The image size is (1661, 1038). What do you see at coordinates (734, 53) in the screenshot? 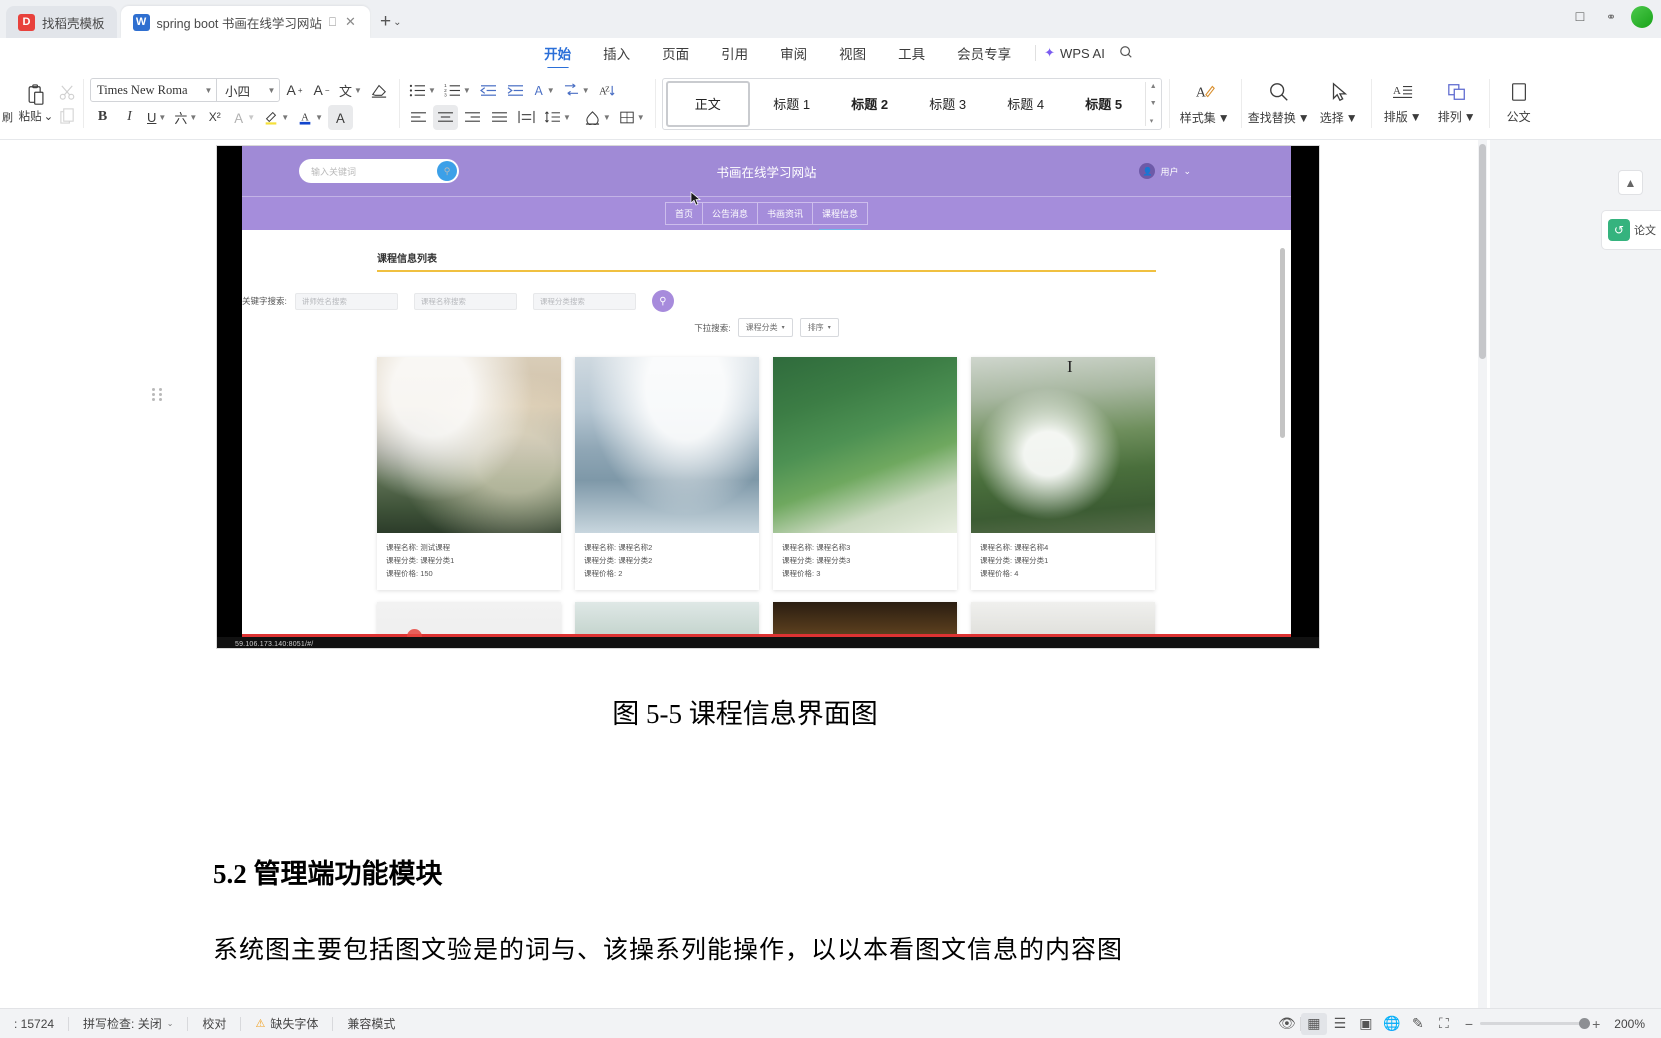
I see `tab-reference: 引用` at bounding box center [734, 53].